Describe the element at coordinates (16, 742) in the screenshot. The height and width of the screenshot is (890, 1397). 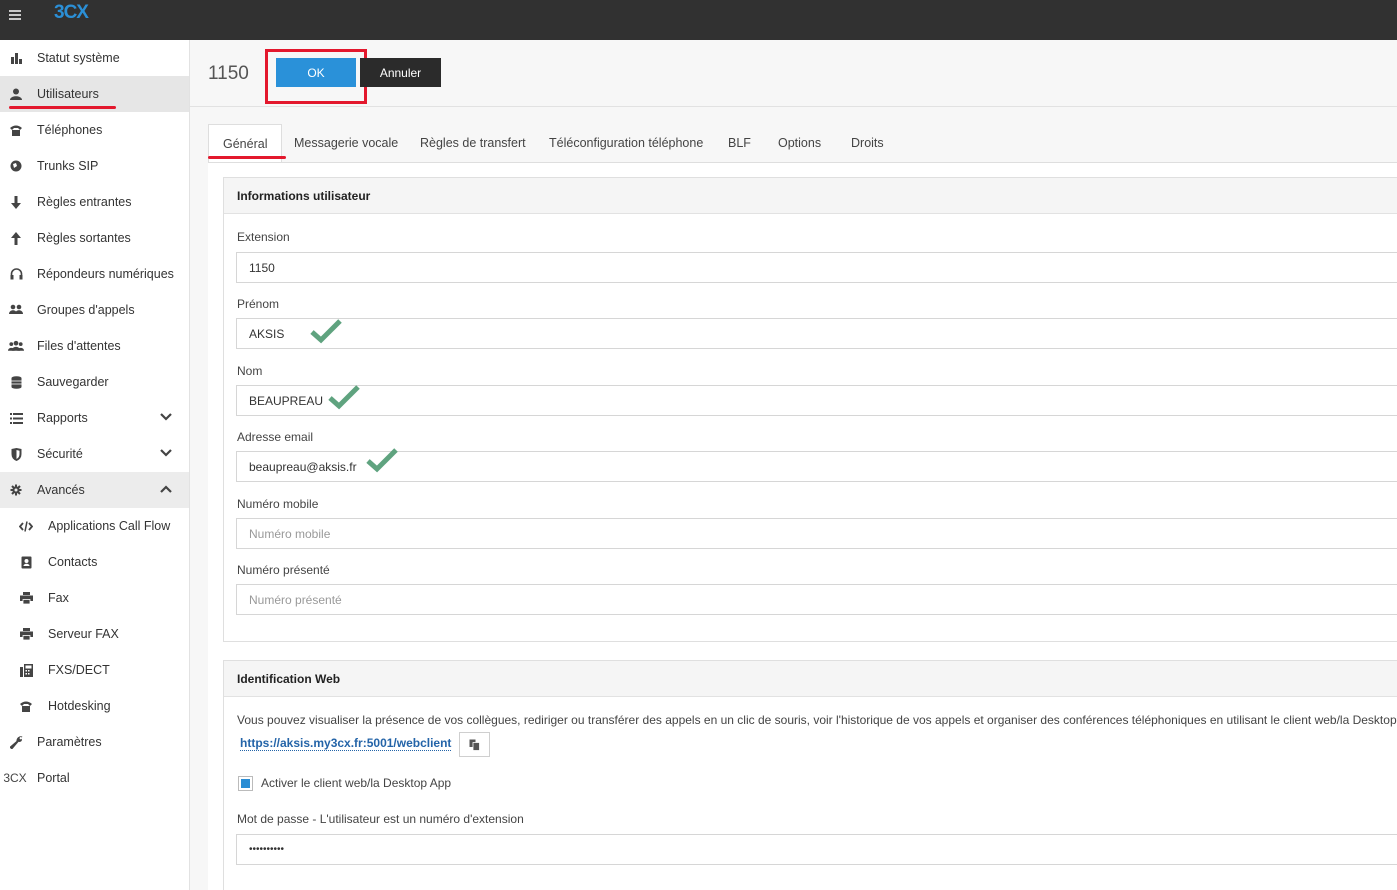
I see `wrench-icon` at that location.